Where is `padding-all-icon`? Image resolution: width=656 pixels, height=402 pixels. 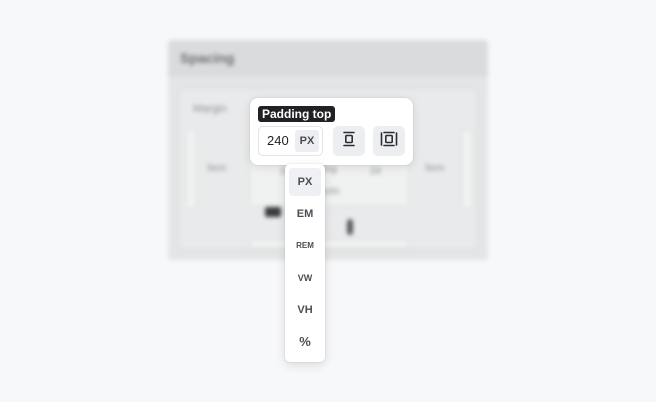 padding-all-icon is located at coordinates (389, 141).